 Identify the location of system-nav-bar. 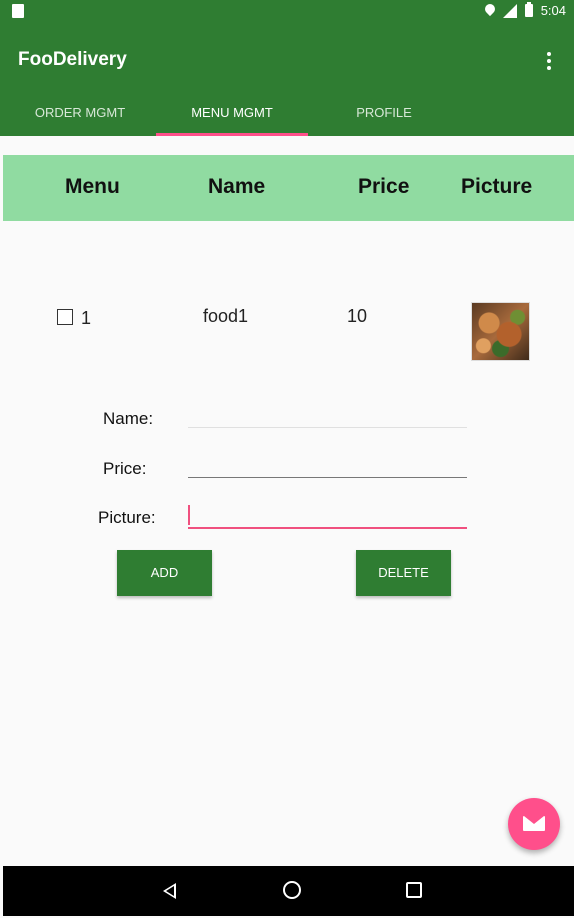
(288, 891).